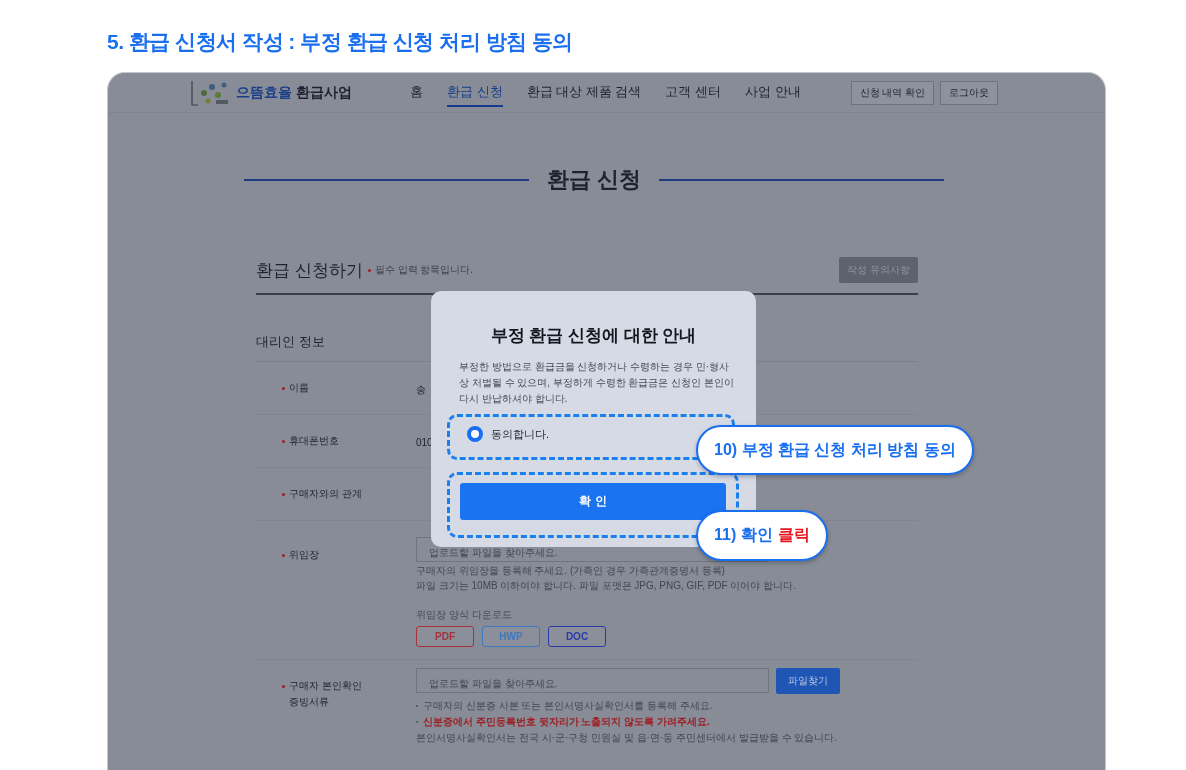 This screenshot has height=770, width=1186. Describe the element at coordinates (304, 555) in the screenshot. I see `field-label: 위임장` at that location.